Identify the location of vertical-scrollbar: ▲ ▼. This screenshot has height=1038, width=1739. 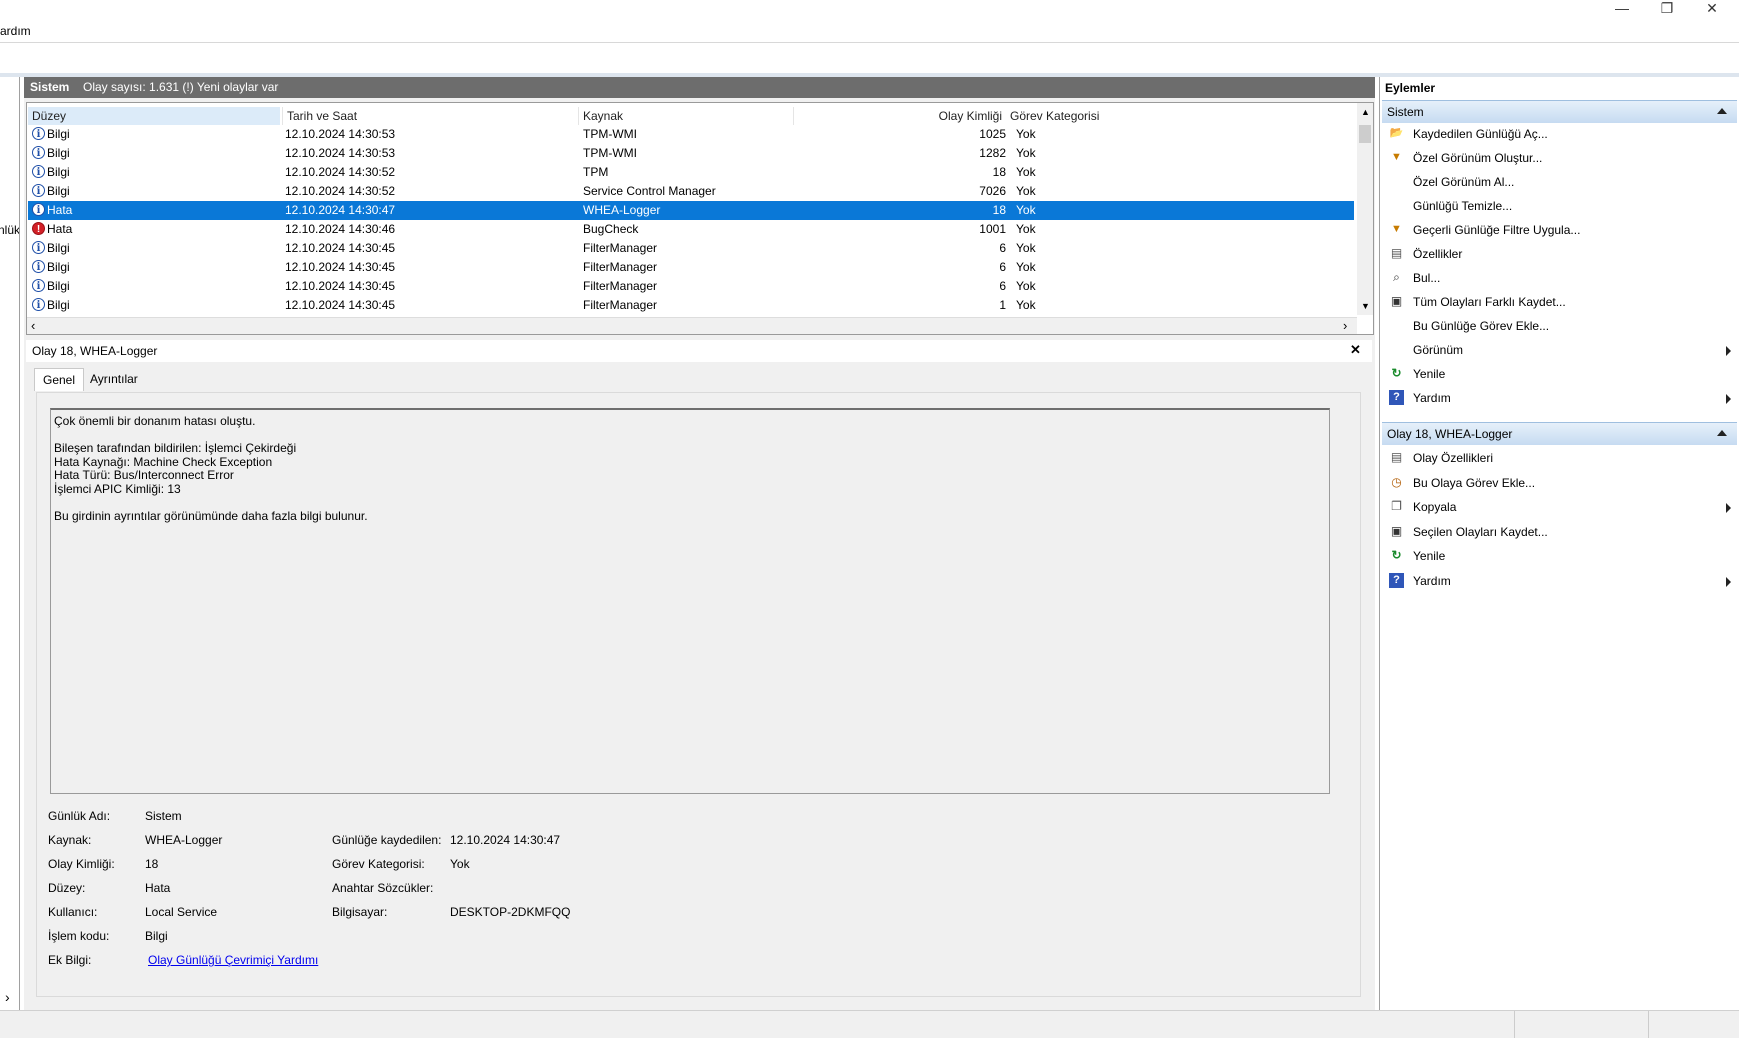
(1365, 209).